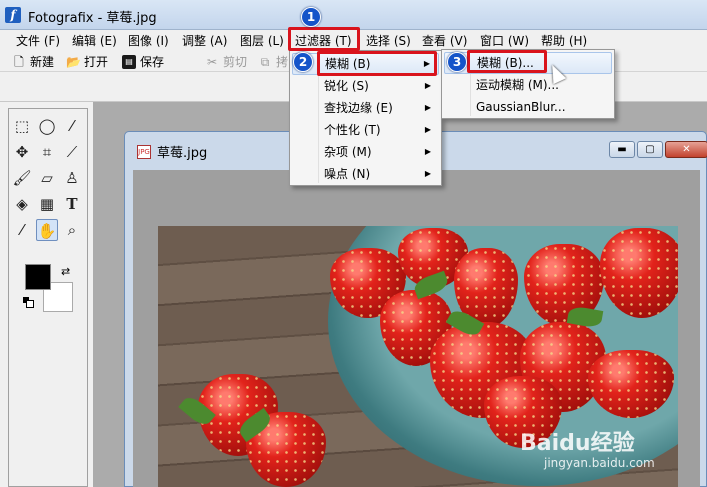 The image size is (707, 487). What do you see at coordinates (22, 126) in the screenshot?
I see `rect-select-icon: ⬚` at bounding box center [22, 126].